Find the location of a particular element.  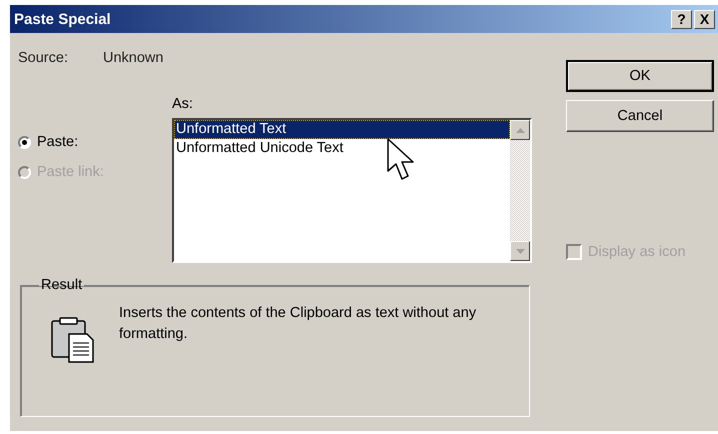

down-arrow-icon is located at coordinates (520, 251).